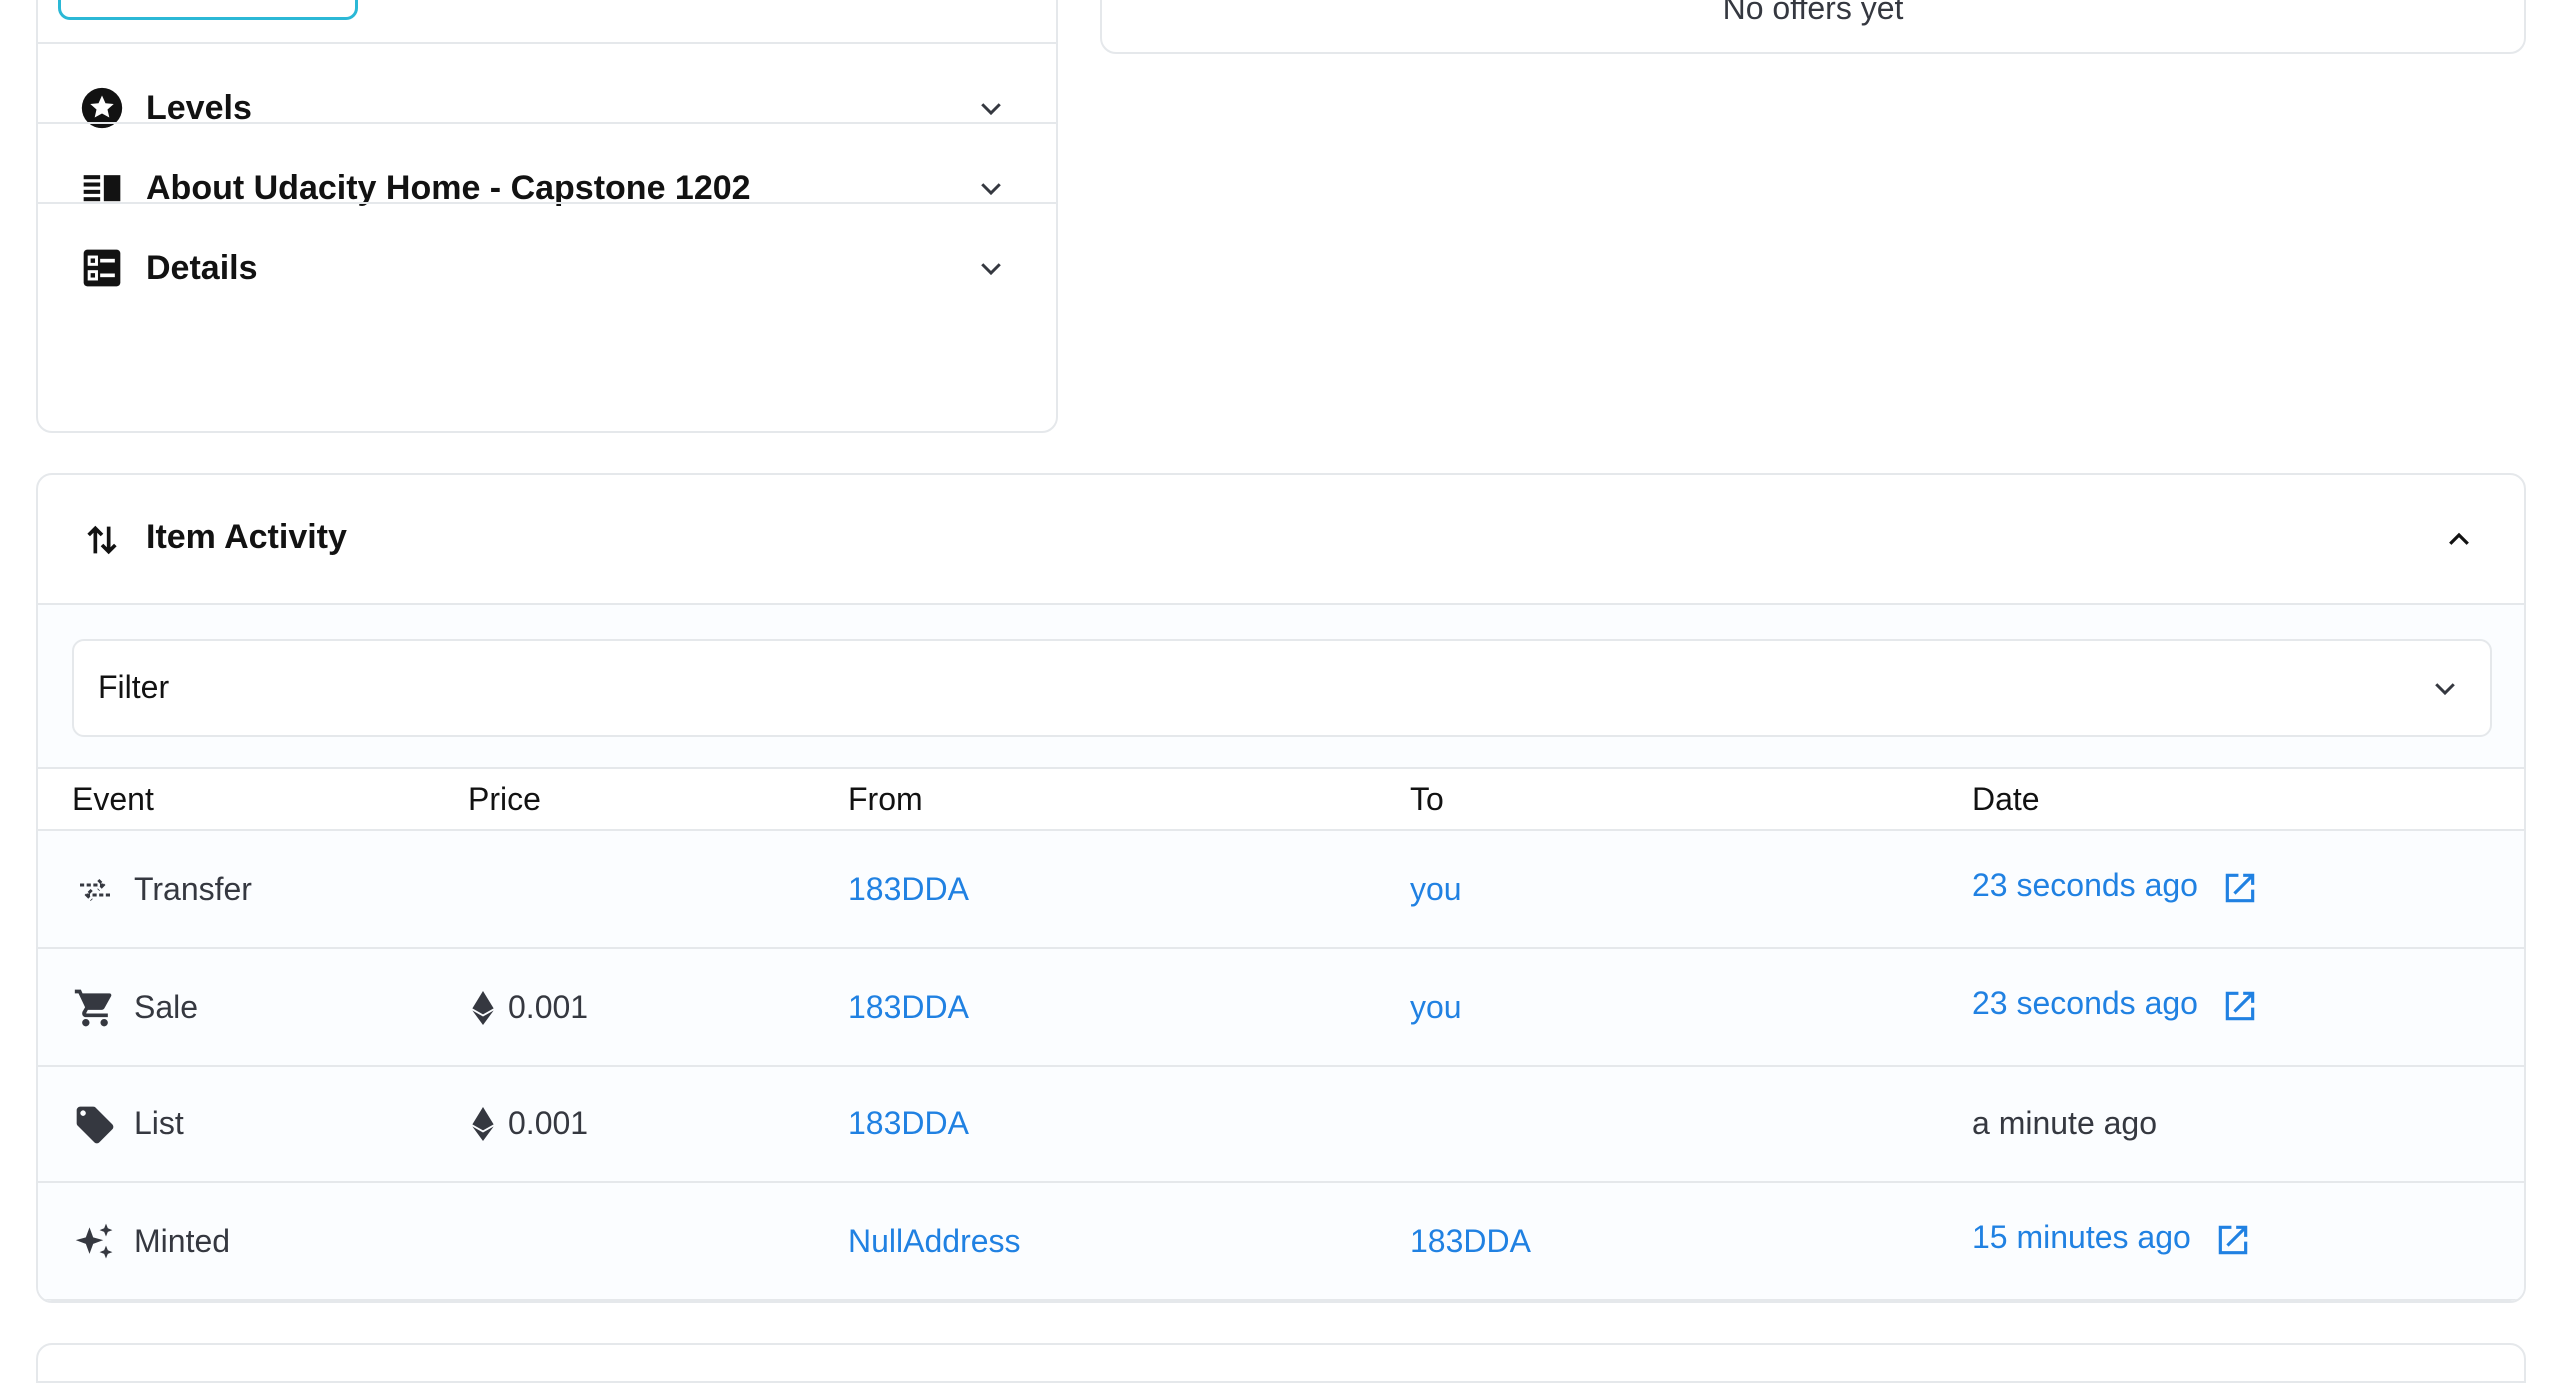  Describe the element at coordinates (193, 889) in the screenshot. I see `event-label: Transfer` at that location.